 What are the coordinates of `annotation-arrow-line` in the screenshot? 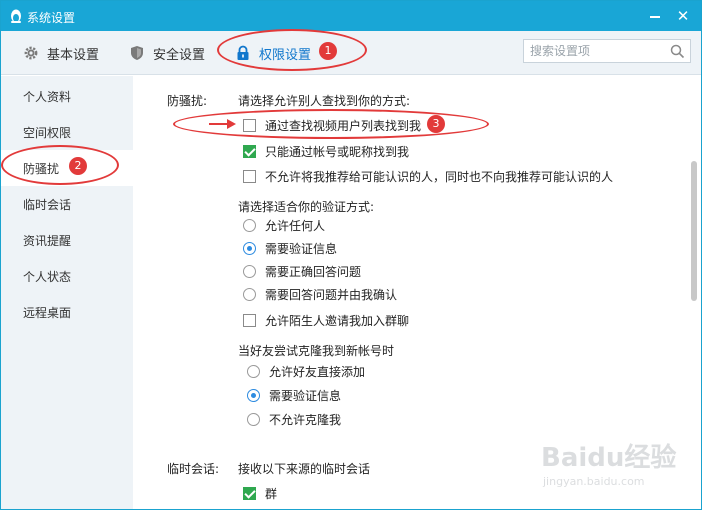 It's located at (219, 124).